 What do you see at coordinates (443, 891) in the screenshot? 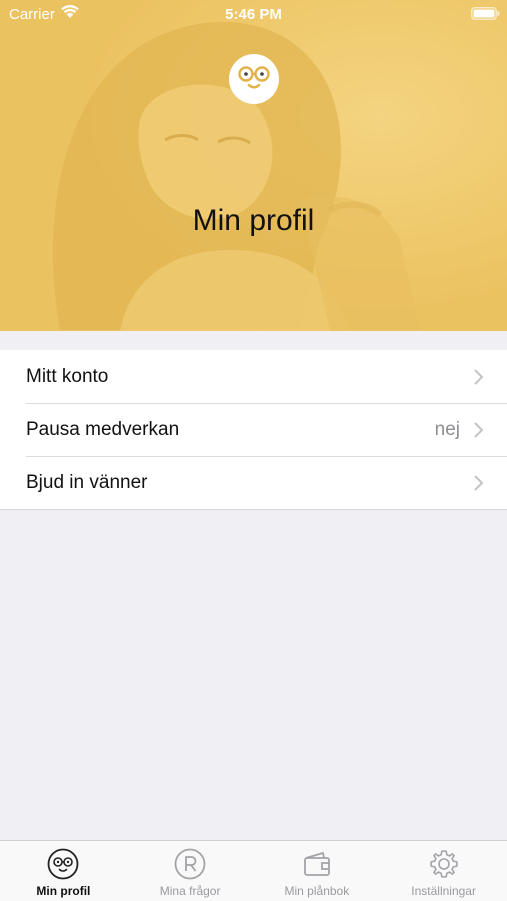
I see `tab-label: Inställningar` at bounding box center [443, 891].